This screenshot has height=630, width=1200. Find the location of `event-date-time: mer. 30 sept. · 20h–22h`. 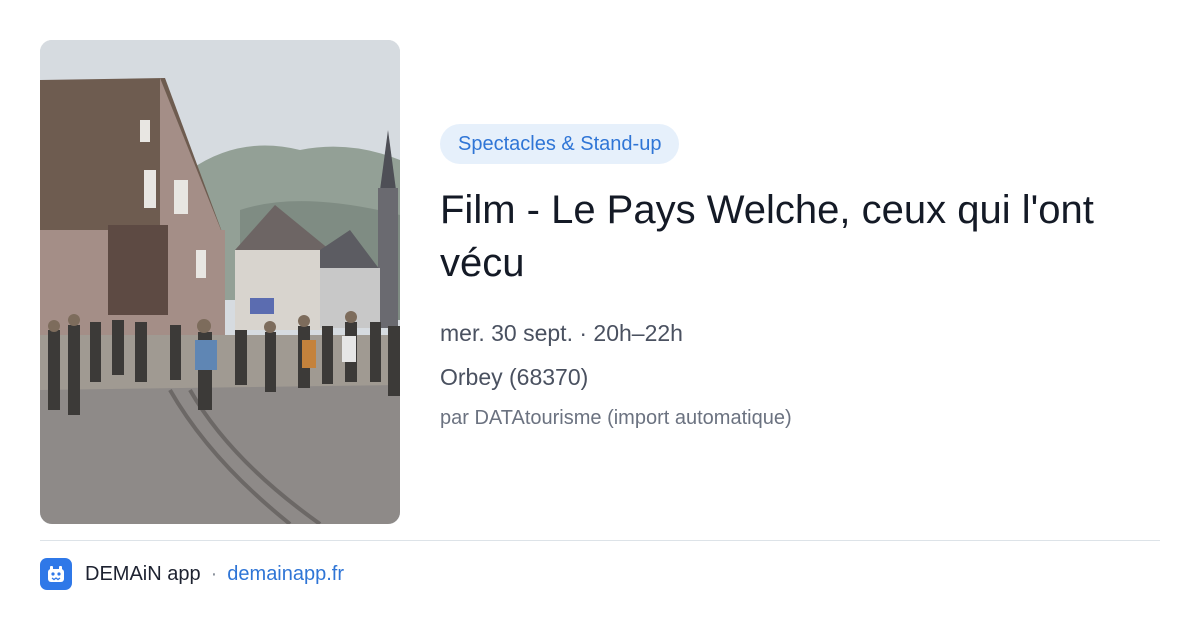

event-date-time: mer. 30 sept. · 20h–22h is located at coordinates (561, 333).